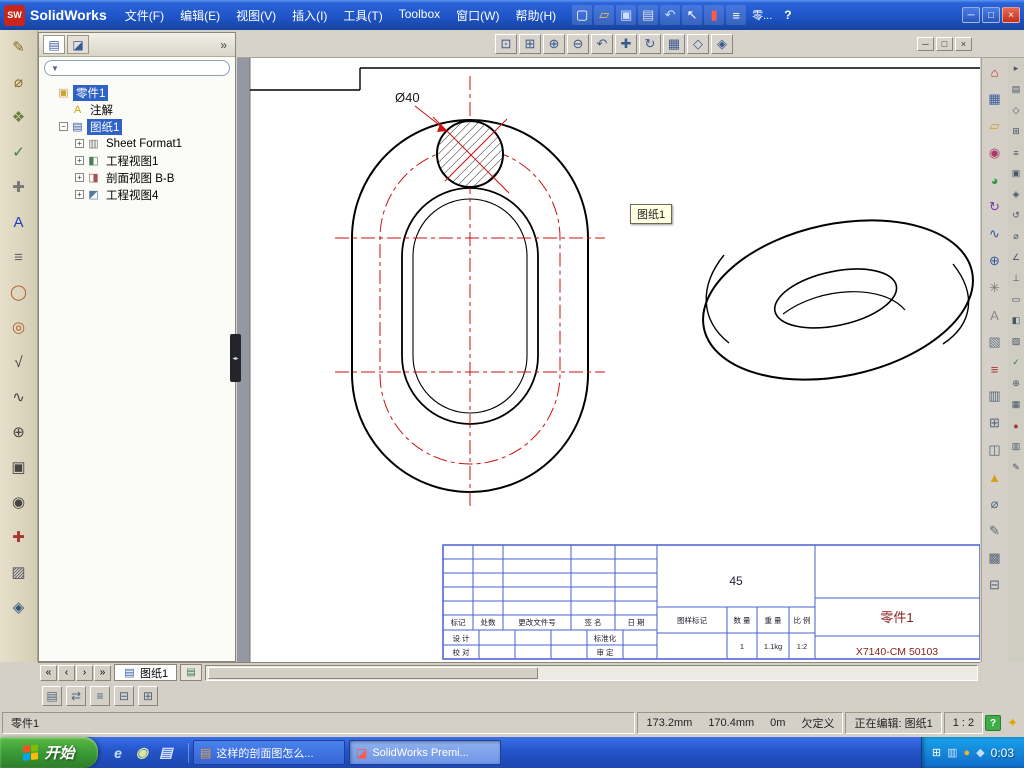  I want to click on format-painter-icon: ✚, so click(19, 187).